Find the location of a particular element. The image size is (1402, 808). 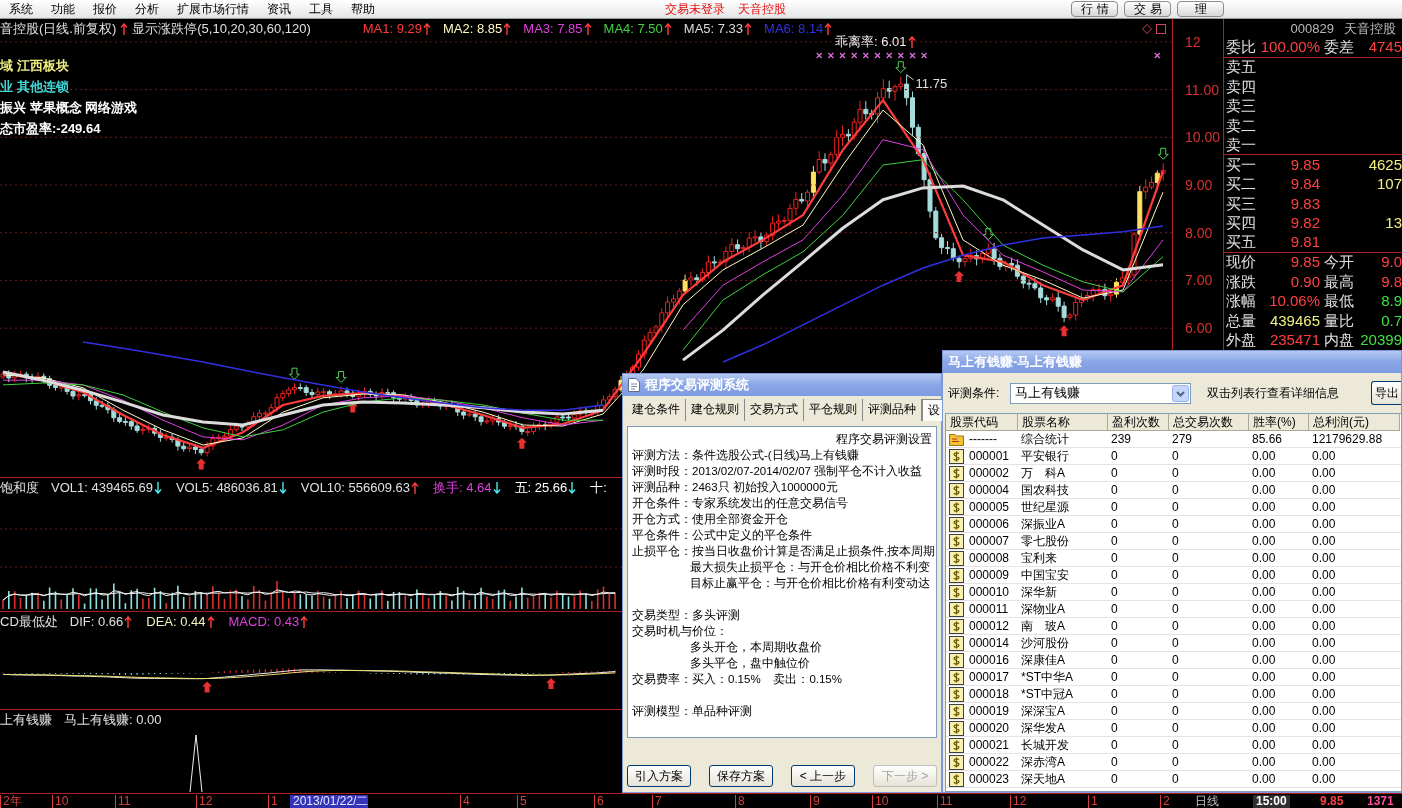

date-label: 5 is located at coordinates (522, 801).